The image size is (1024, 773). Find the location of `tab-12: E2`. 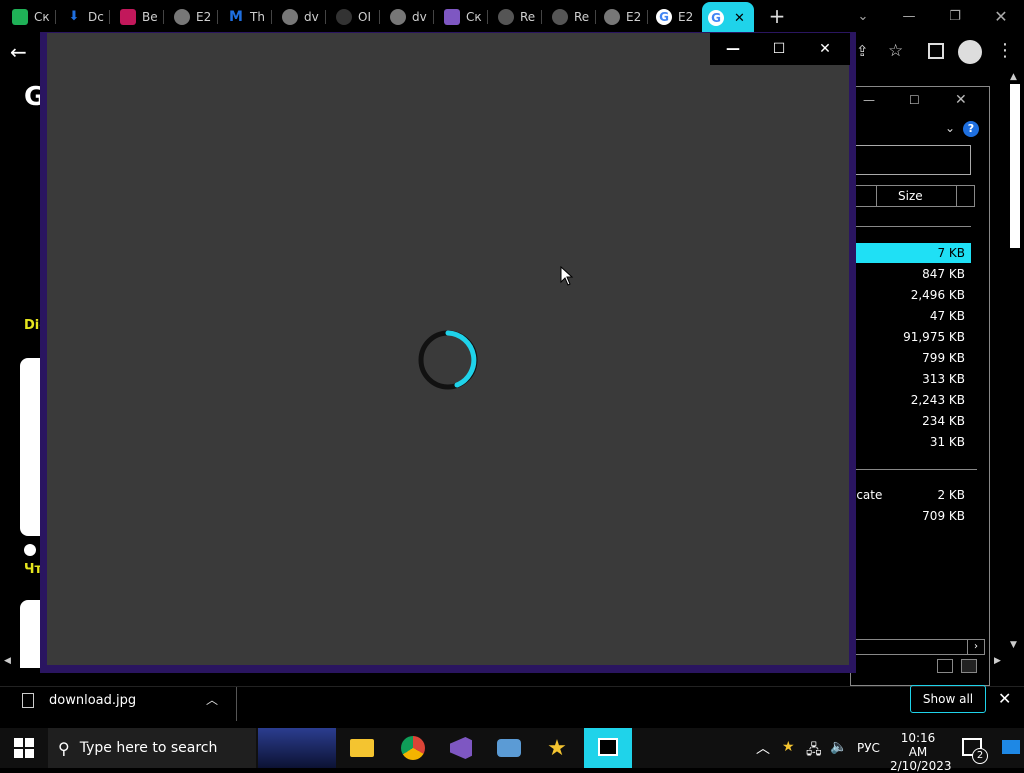

tab-12: E2 is located at coordinates (626, 17).